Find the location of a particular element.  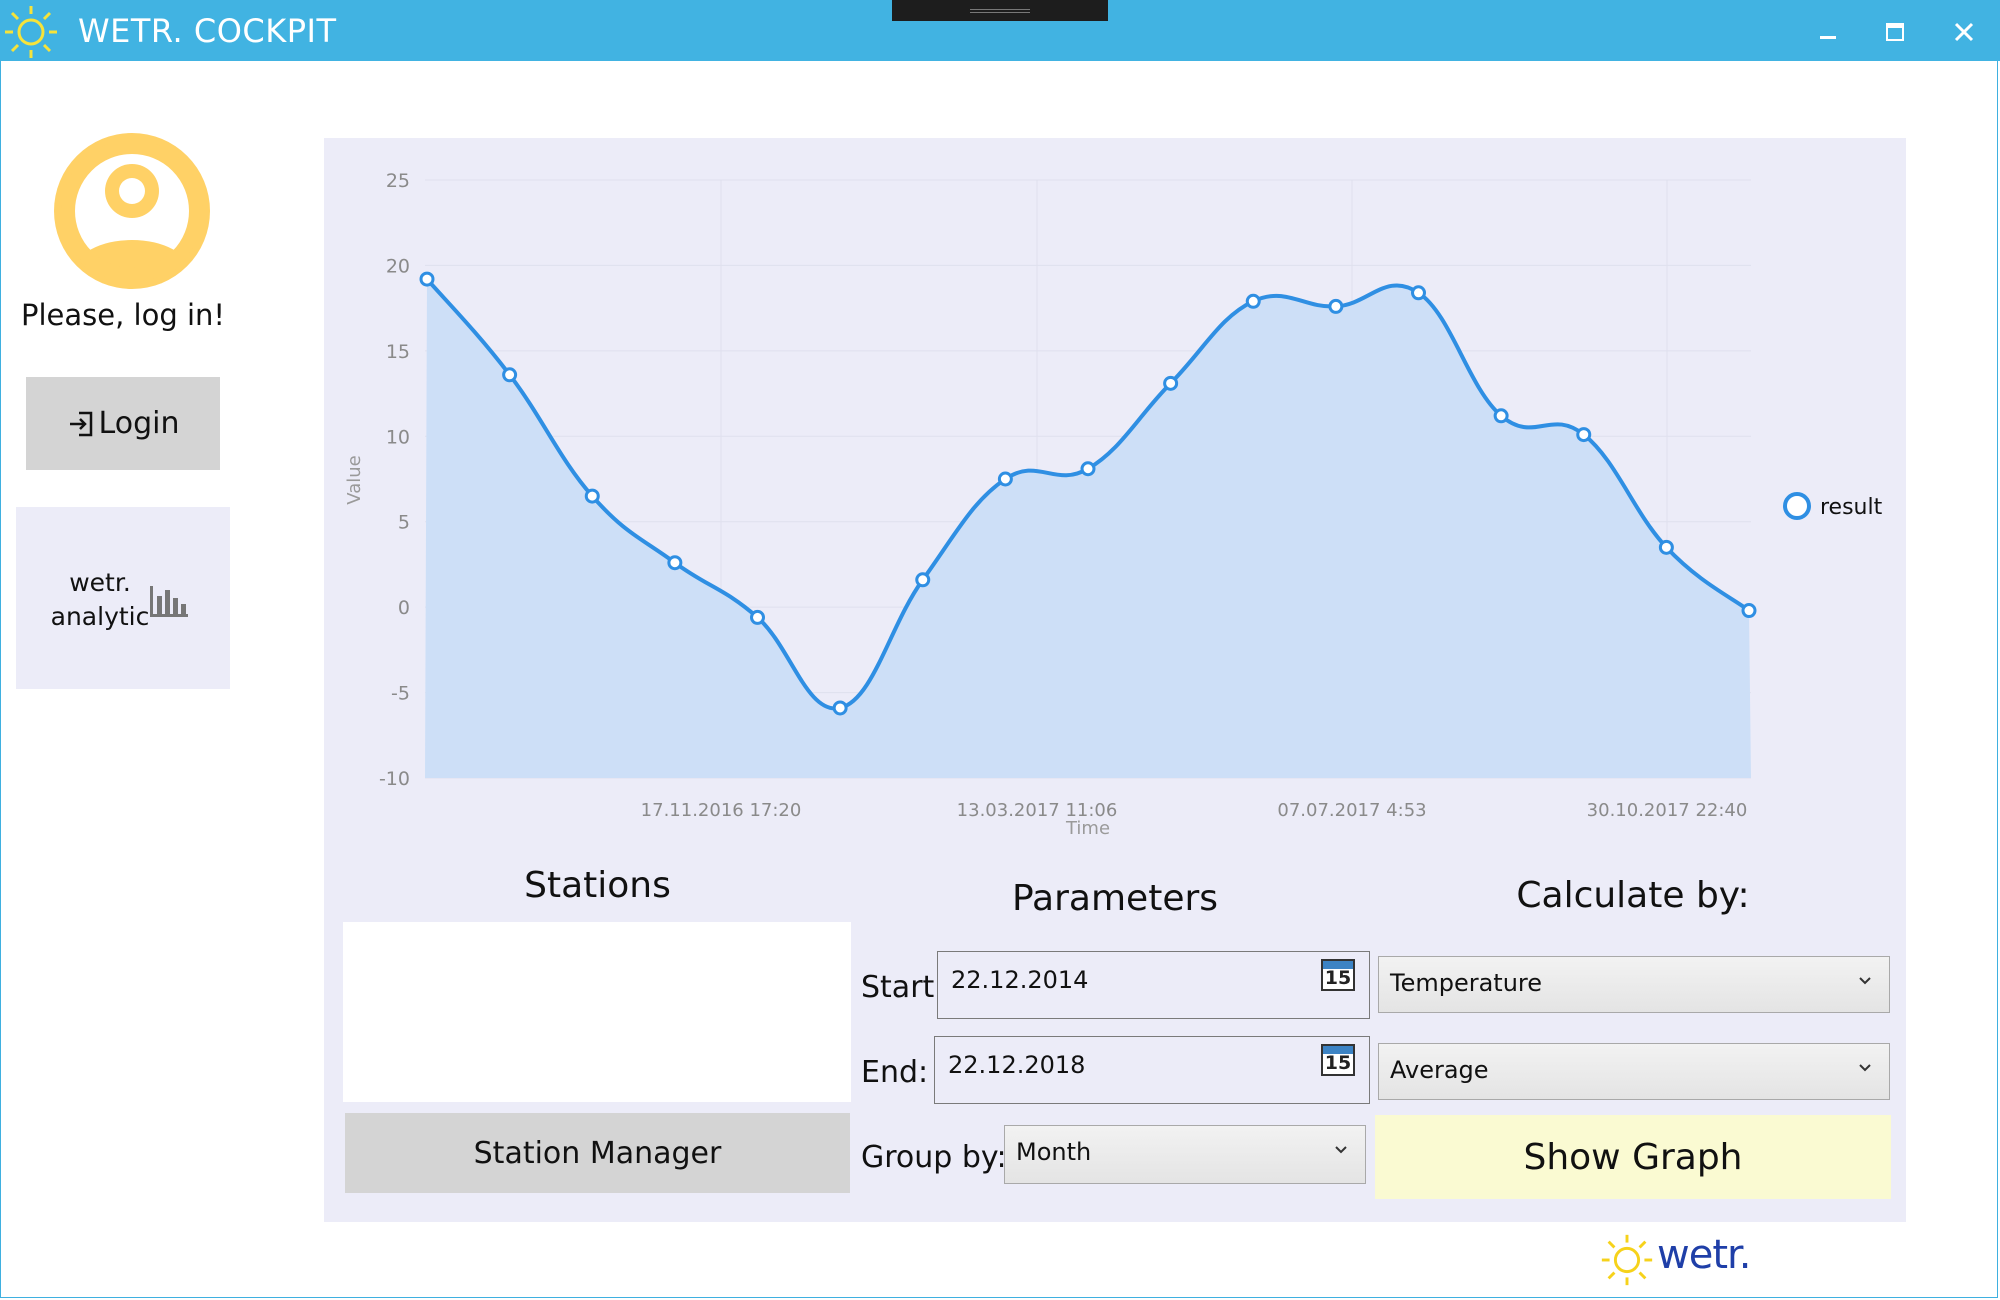

x-tick-label: 17.11.2016 17:20 is located at coordinates (721, 810).